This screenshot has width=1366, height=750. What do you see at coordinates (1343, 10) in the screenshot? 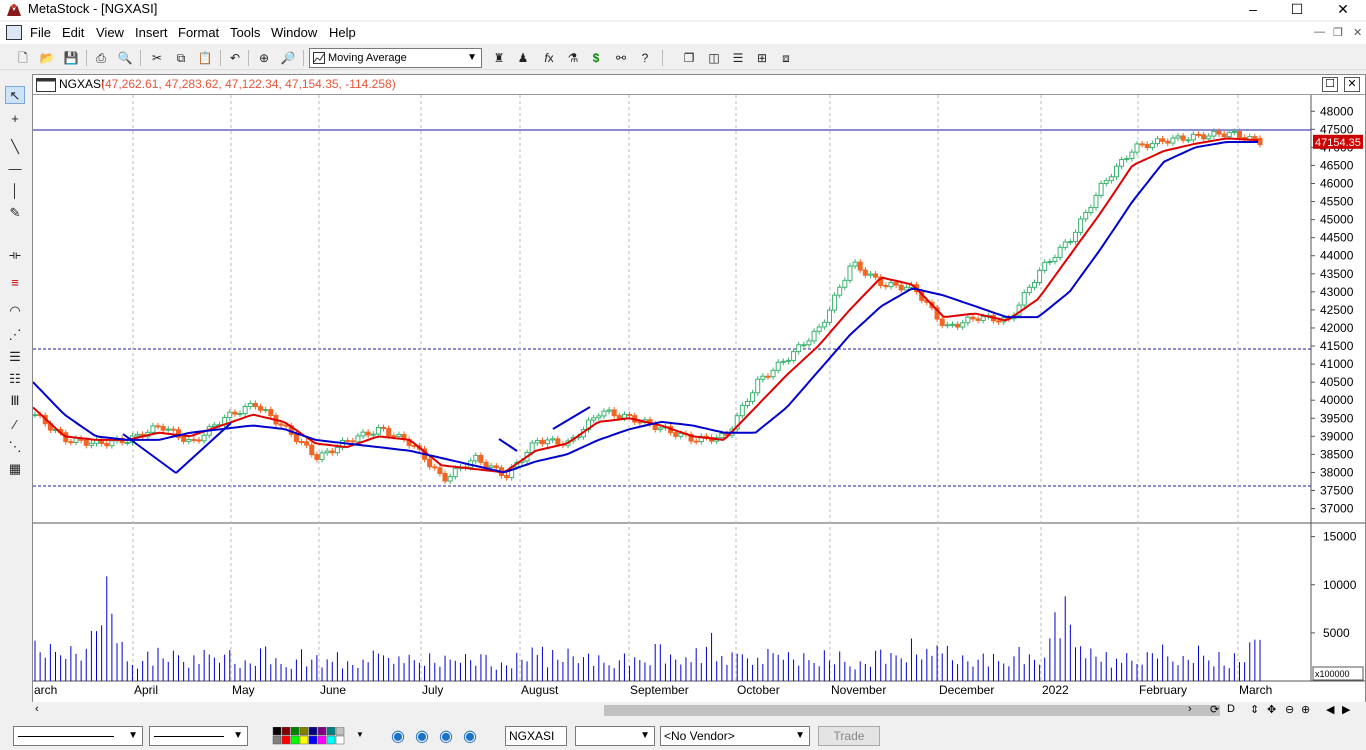
I see `close-button: ✕` at bounding box center [1343, 10].